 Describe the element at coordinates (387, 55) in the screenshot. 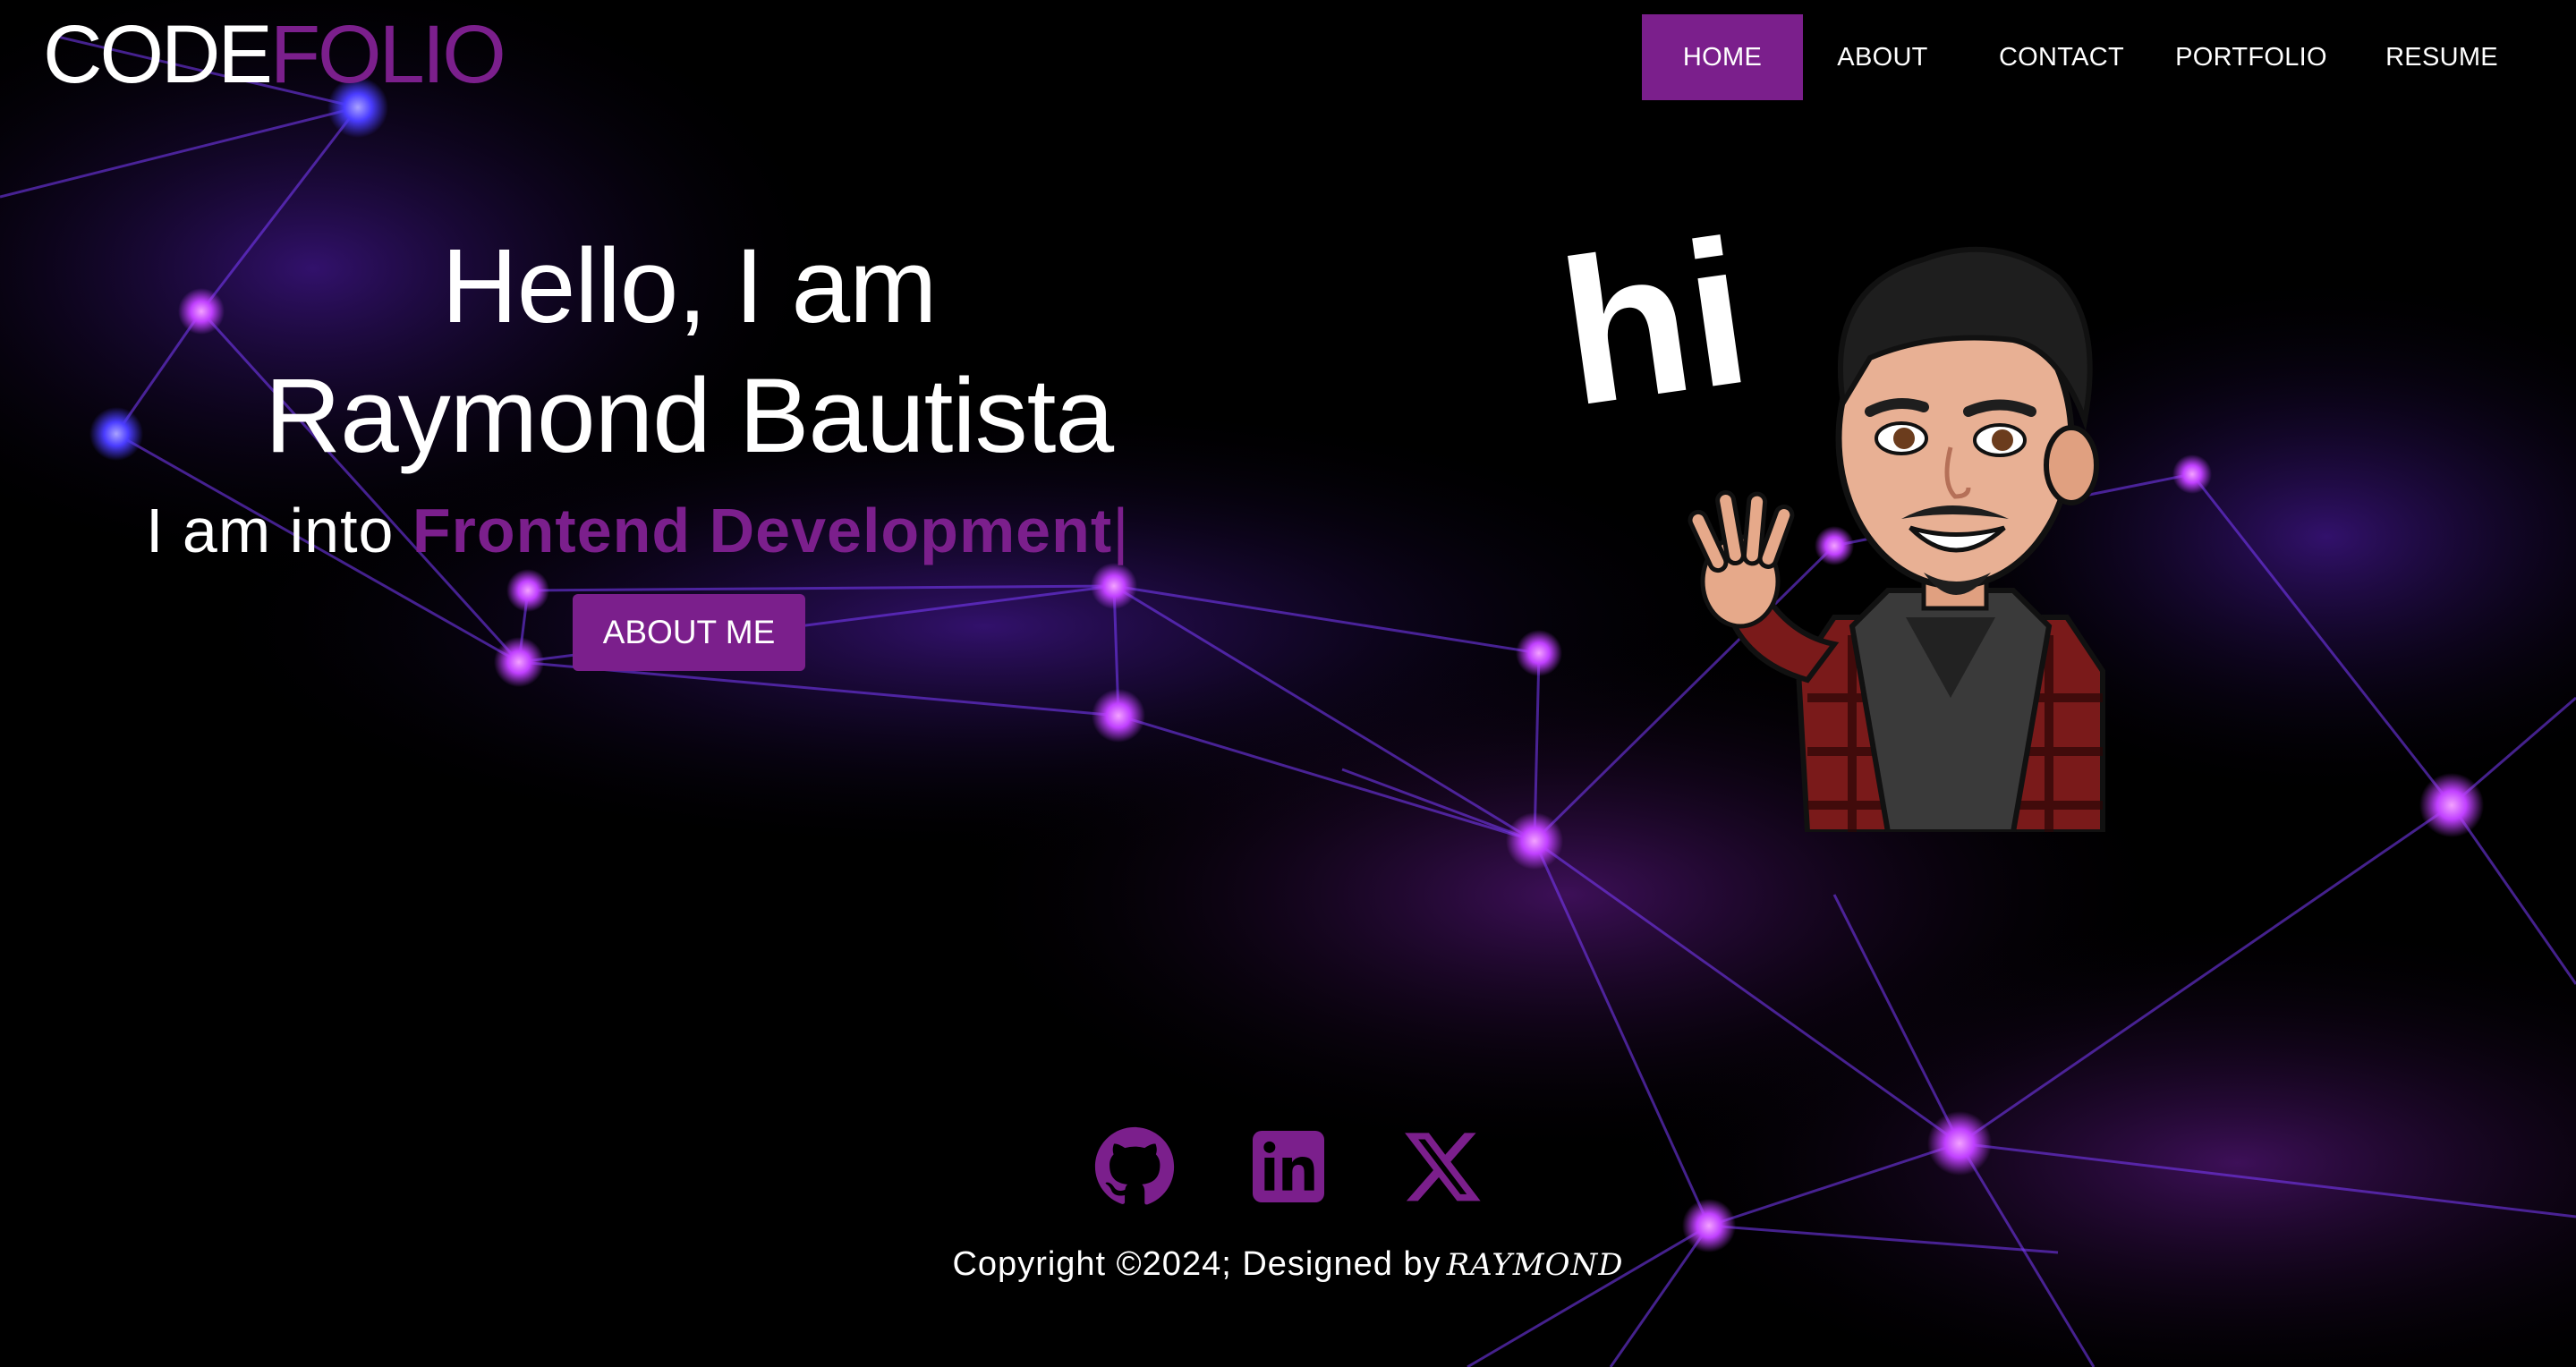

I see `logo-folio-text: FOLIO` at that location.